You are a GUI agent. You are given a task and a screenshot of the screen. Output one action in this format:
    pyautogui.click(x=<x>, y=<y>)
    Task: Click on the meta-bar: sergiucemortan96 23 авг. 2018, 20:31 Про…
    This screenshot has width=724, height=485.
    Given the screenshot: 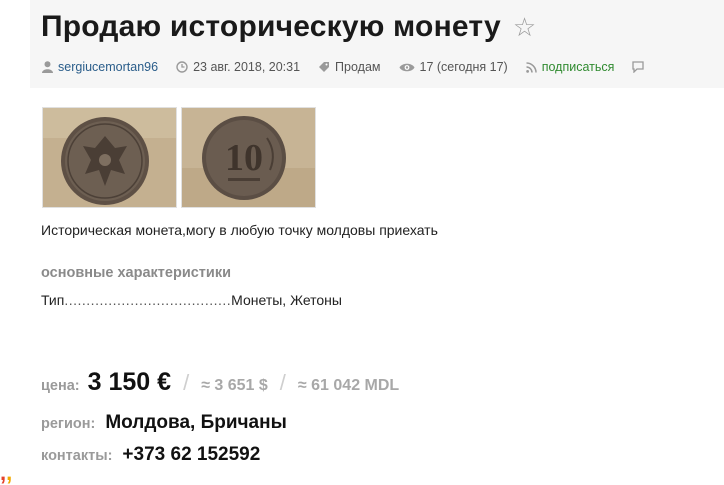 What is the action you would take?
    pyautogui.click(x=354, y=67)
    